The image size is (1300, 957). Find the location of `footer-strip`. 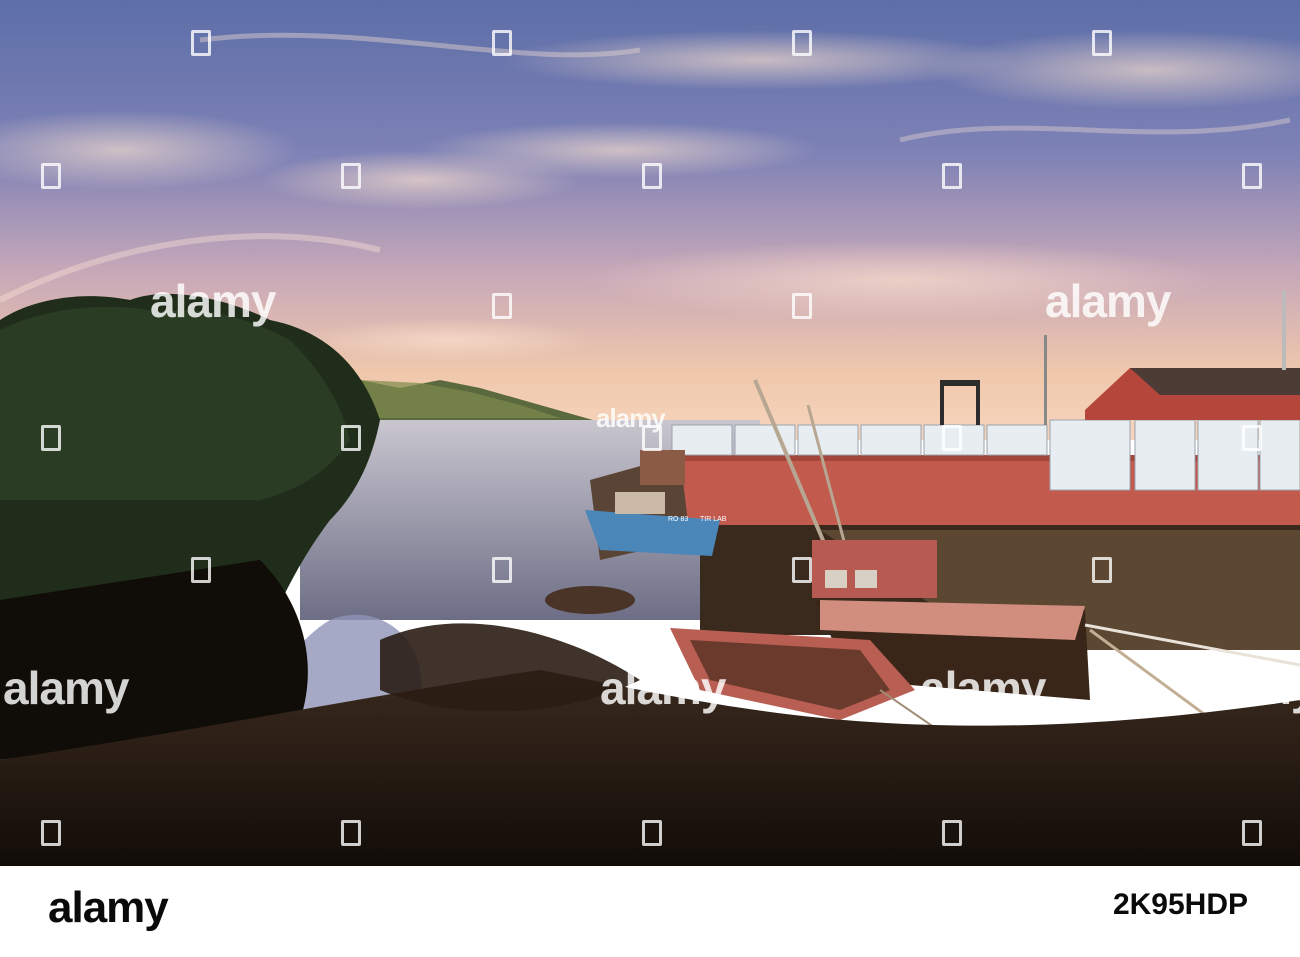

footer-strip is located at coordinates (650, 911).